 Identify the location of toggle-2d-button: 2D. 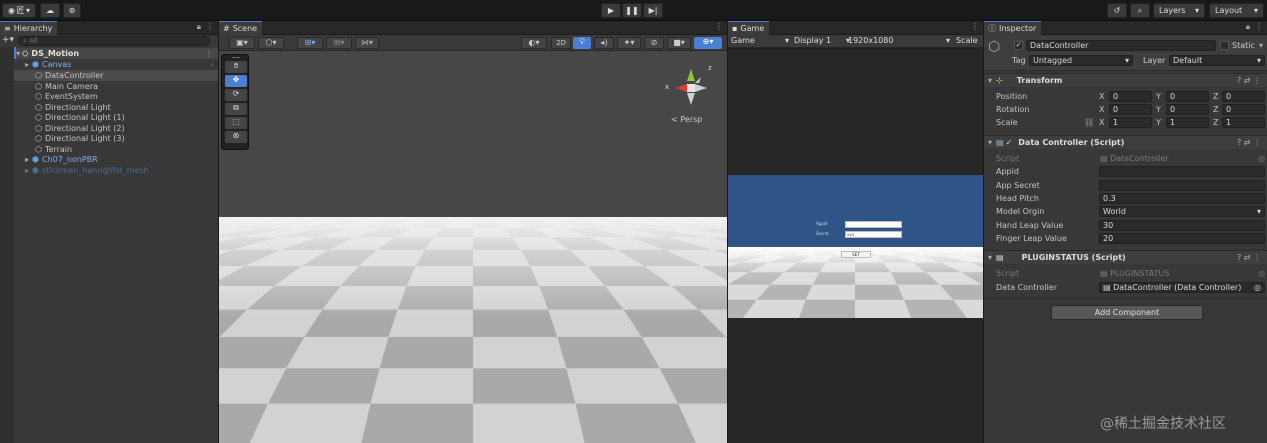
(561, 43).